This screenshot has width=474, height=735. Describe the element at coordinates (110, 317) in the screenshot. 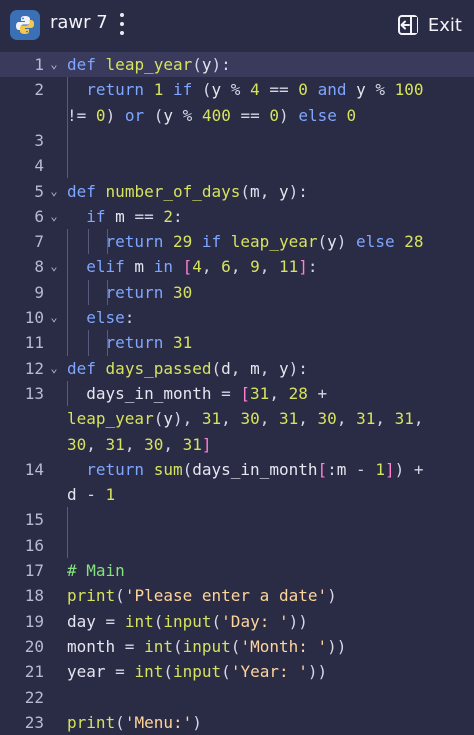

I see `code-text: else:` at that location.